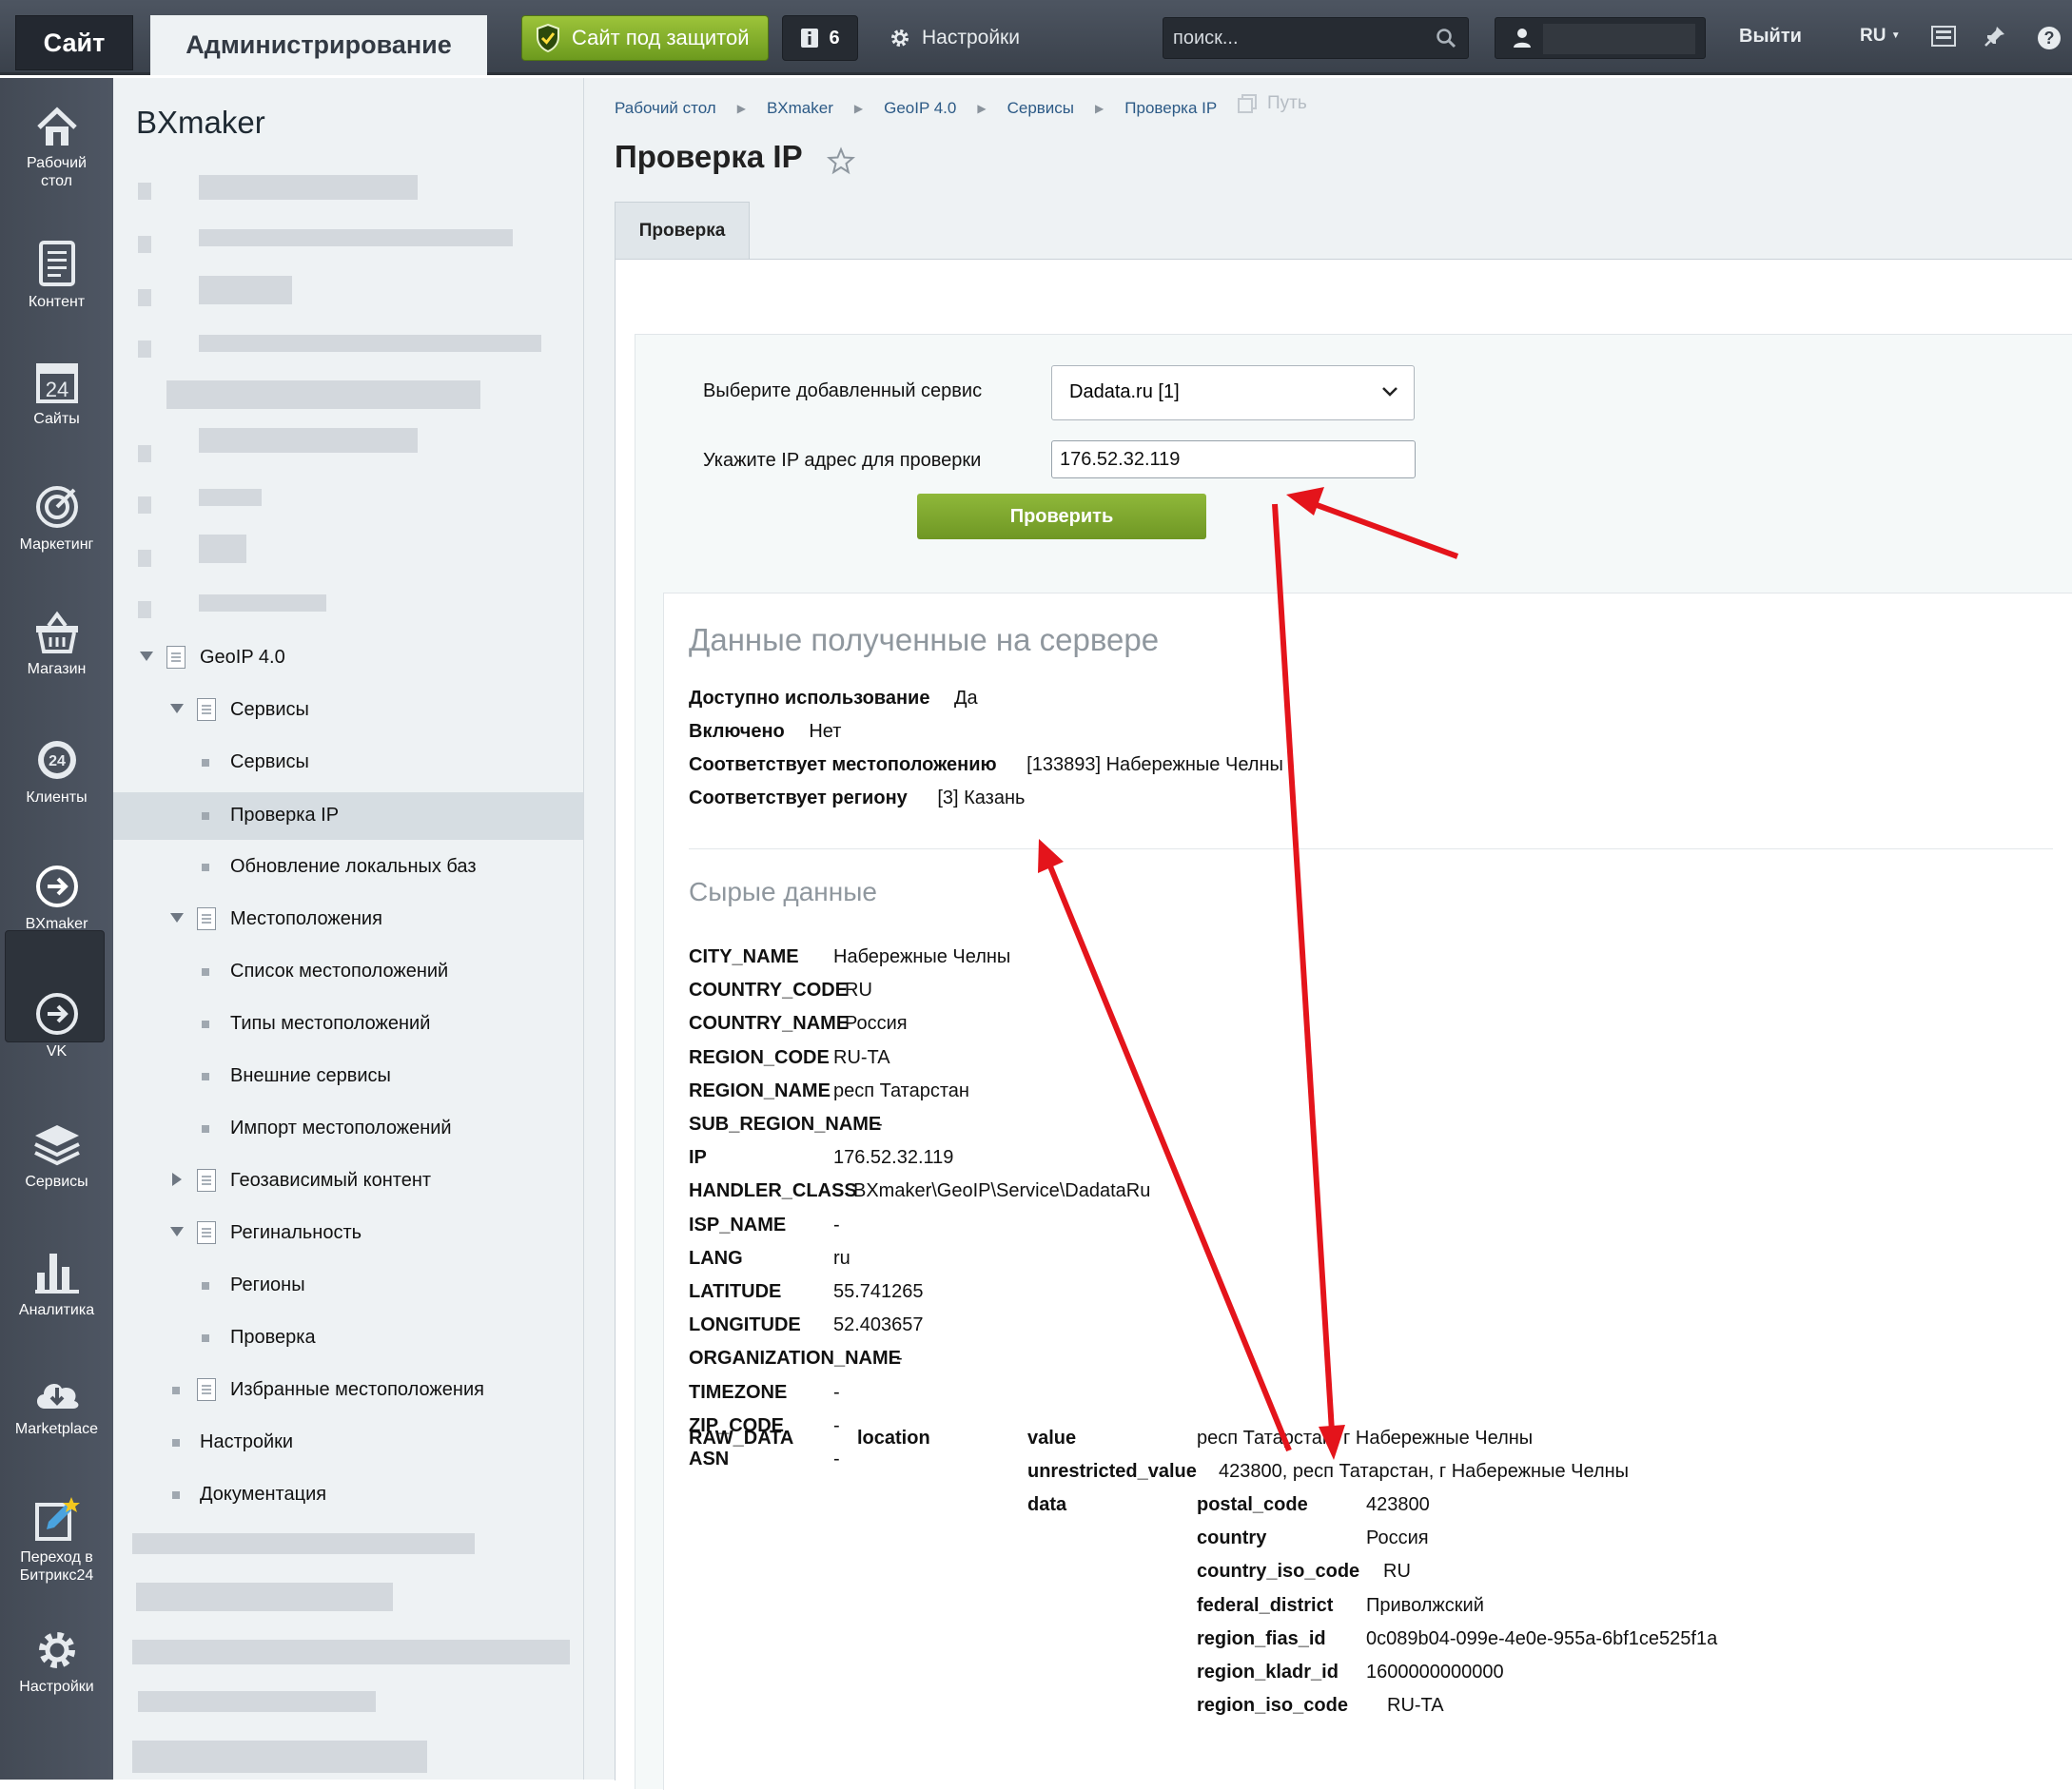 Image resolution: width=2072 pixels, height=1790 pixels. Describe the element at coordinates (57, 798) in the screenshot. I see `section-label: Клиенты` at that location.